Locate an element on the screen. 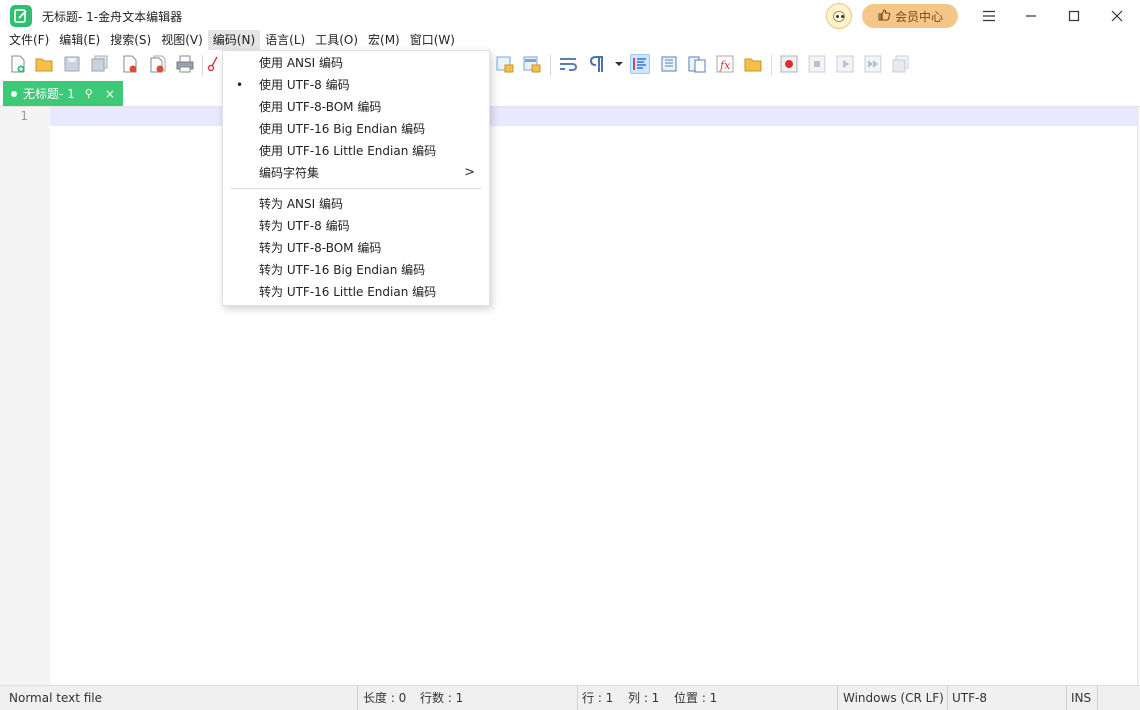  use-ansi-item: 使用 ANSI 编码 is located at coordinates (356, 63).